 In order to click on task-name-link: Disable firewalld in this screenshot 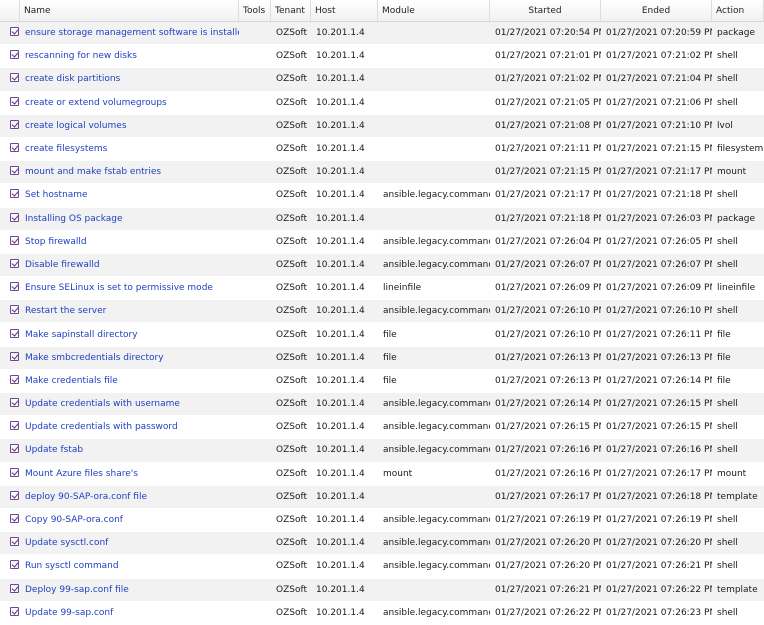, I will do `click(129, 265)`.